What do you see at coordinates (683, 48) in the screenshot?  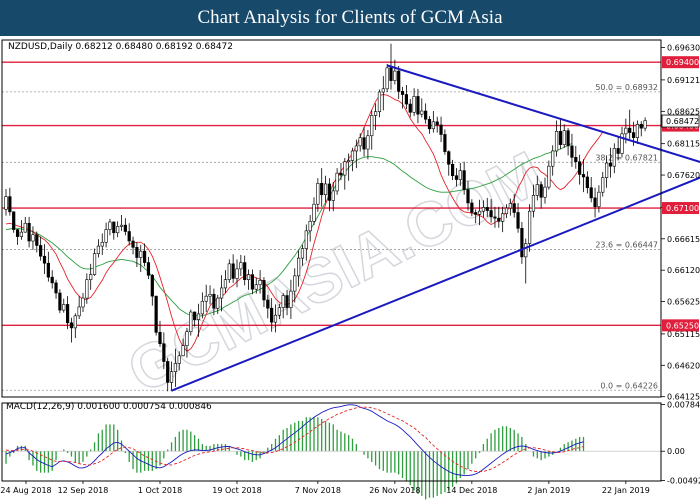 I see `y-tick-label: 0.69630` at bounding box center [683, 48].